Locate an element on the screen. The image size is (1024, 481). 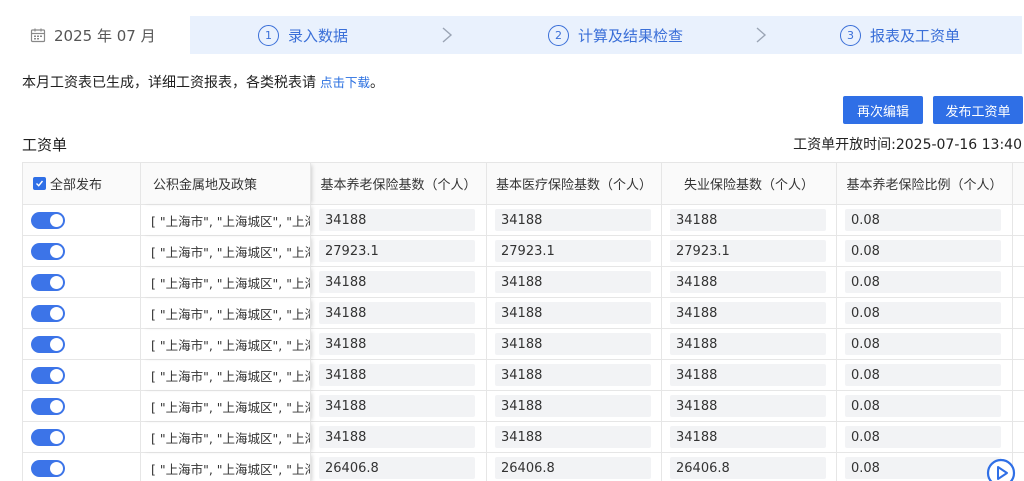
unemployment-base-cell: 27923.1 is located at coordinates (749, 251).